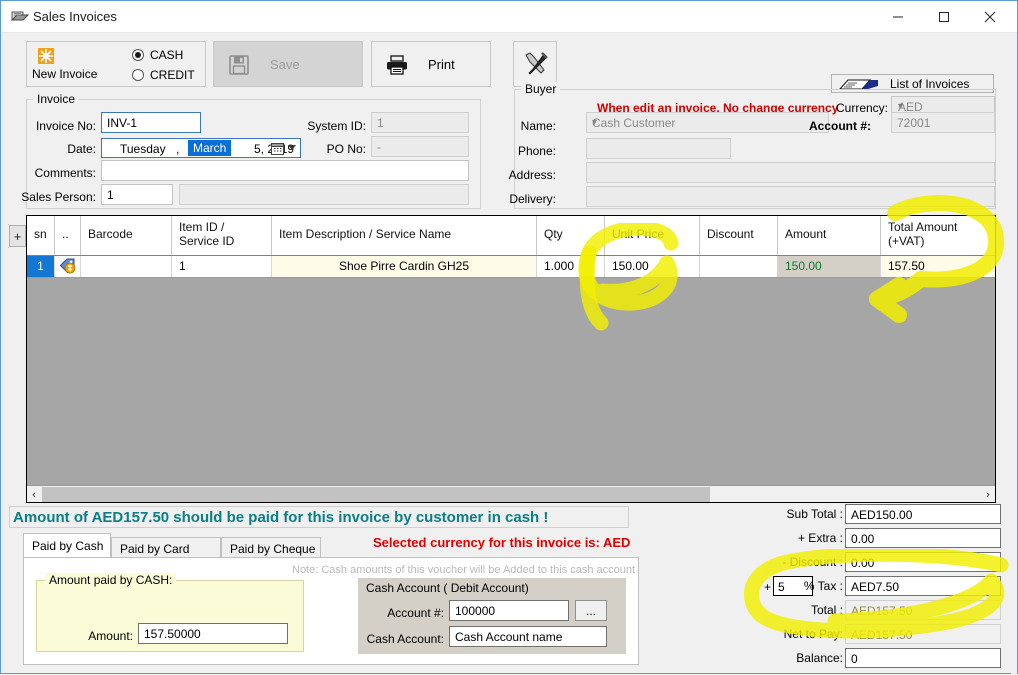  Describe the element at coordinates (213, 633) in the screenshot. I see `cash-amount-input: 157.50000` at that location.